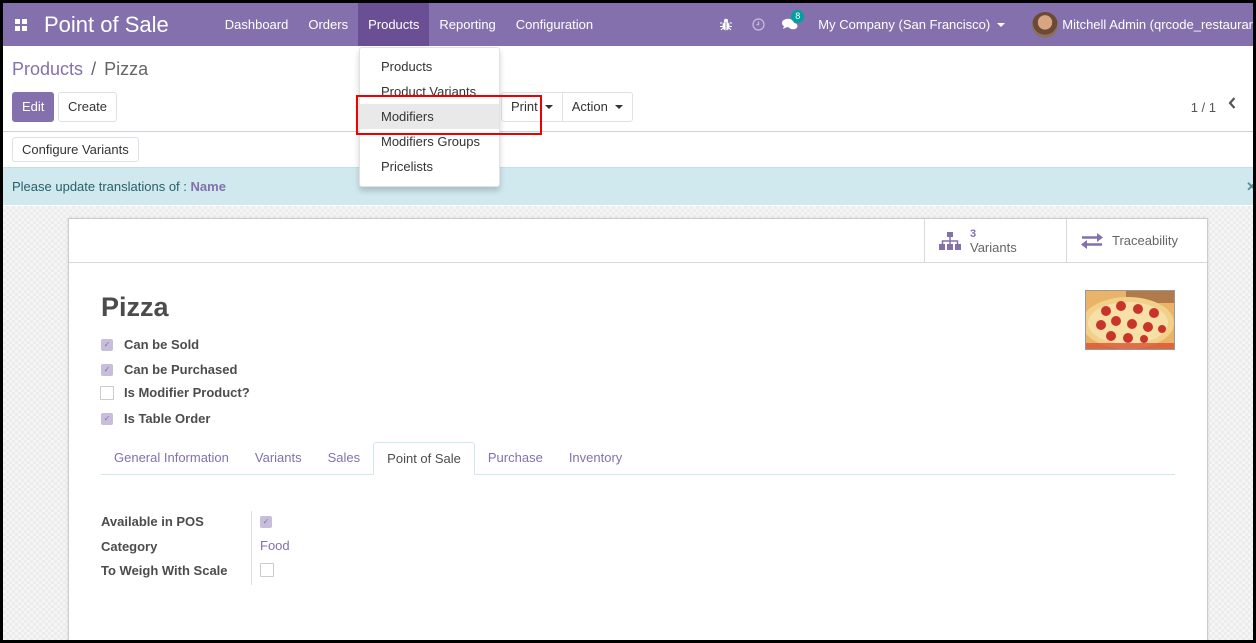 The height and width of the screenshot is (643, 1256). I want to click on is-table-order-field: Is Table Order, so click(155, 418).